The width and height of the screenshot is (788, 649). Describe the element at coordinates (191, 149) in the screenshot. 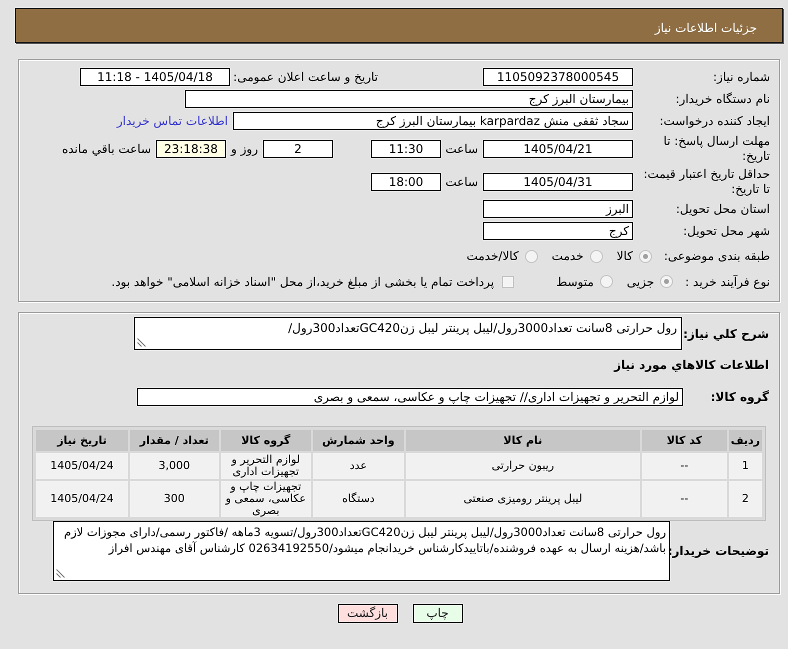

I see `time-remaining-field: 23:18:38` at that location.